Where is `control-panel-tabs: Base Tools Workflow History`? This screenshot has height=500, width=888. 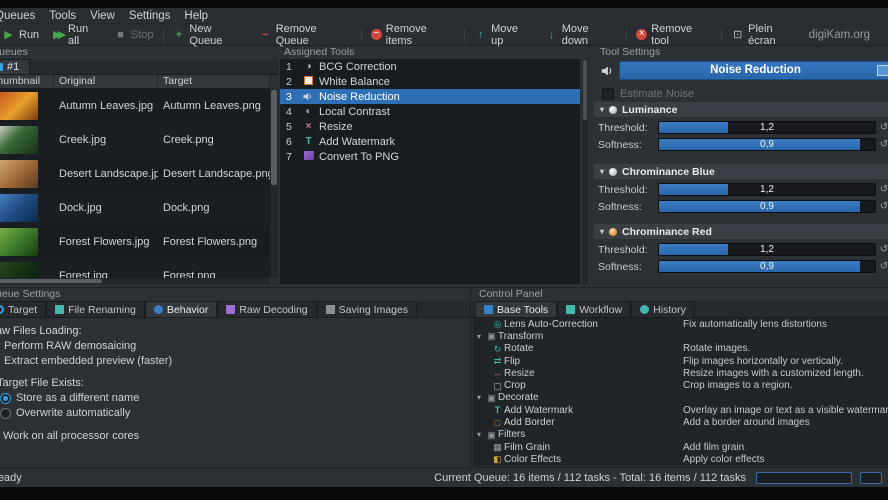 control-panel-tabs: Base Tools Workflow History is located at coordinates (679, 309).